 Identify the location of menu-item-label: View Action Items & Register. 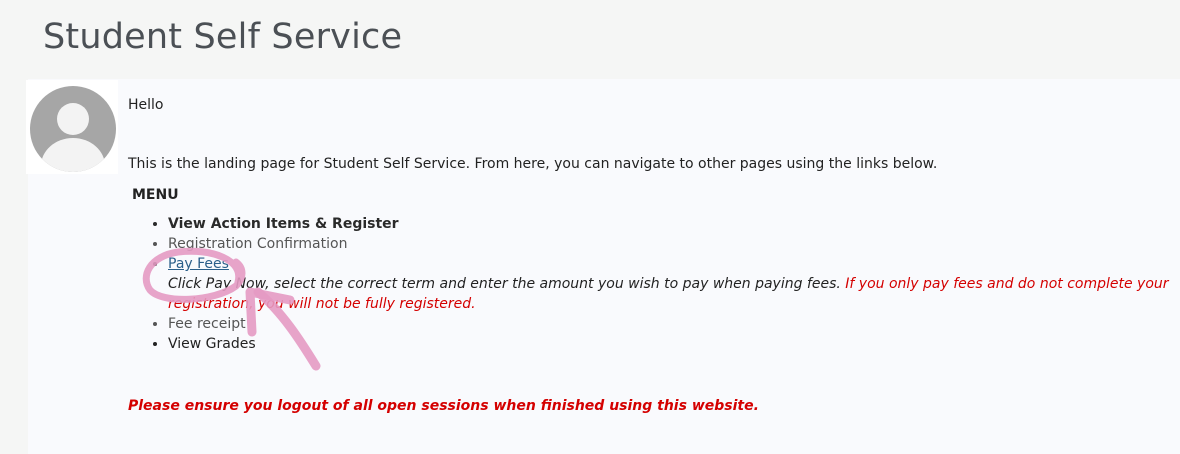
(283, 224).